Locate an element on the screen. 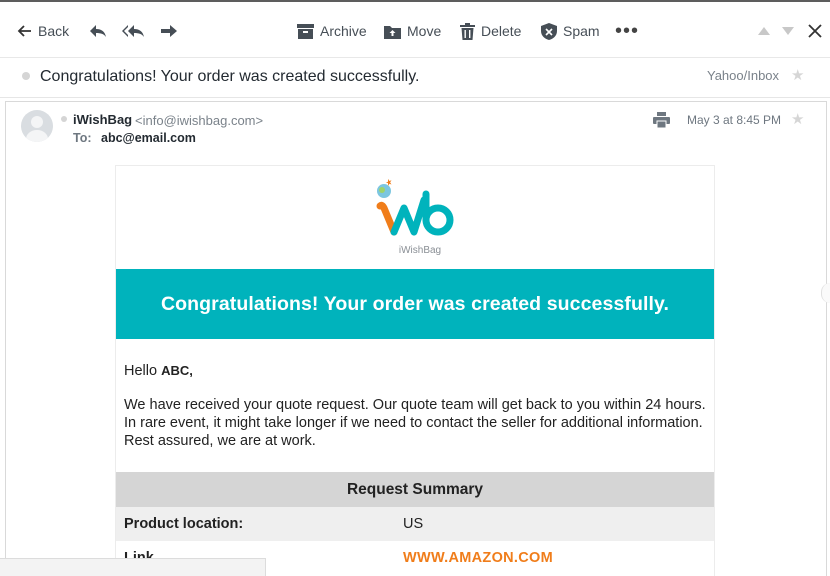 This screenshot has height=576, width=830. avatar-head is located at coordinates (37, 122).